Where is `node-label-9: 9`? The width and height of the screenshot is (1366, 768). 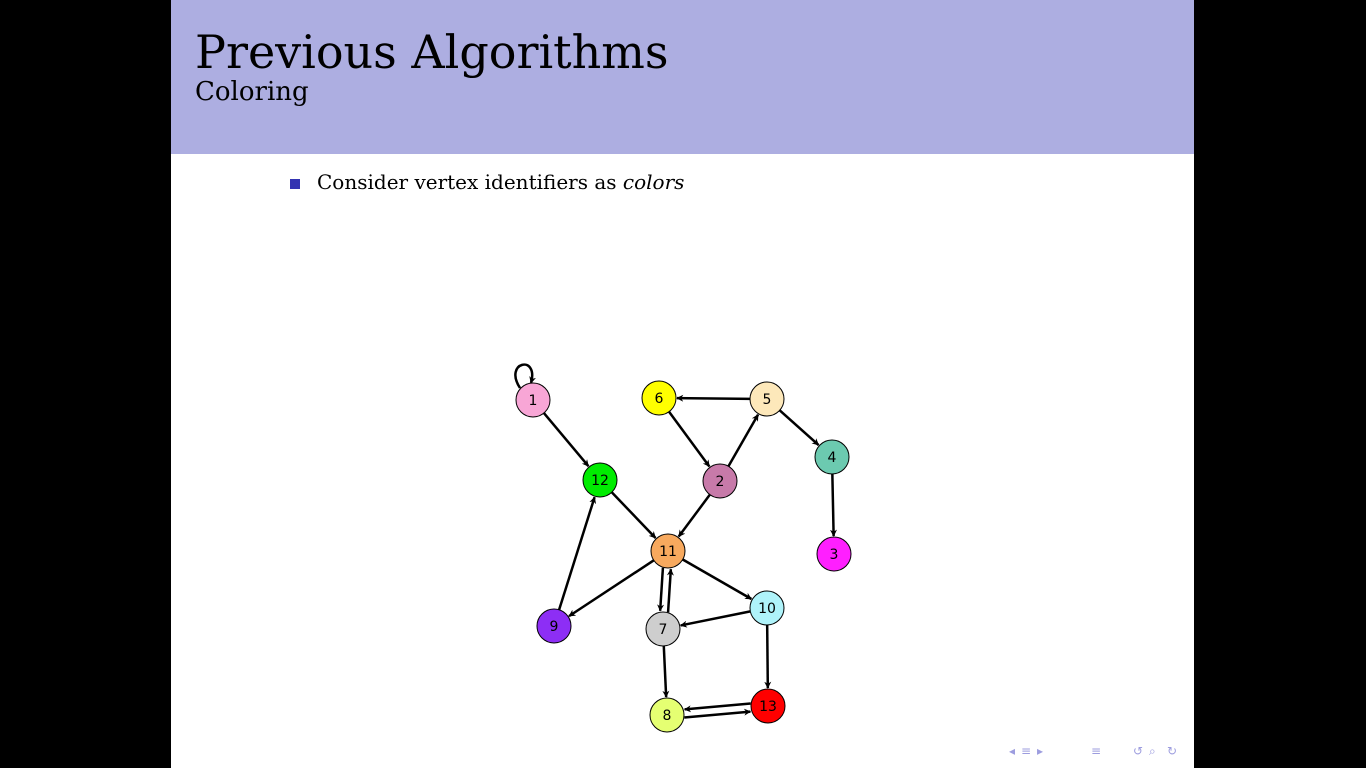 node-label-9: 9 is located at coordinates (554, 627).